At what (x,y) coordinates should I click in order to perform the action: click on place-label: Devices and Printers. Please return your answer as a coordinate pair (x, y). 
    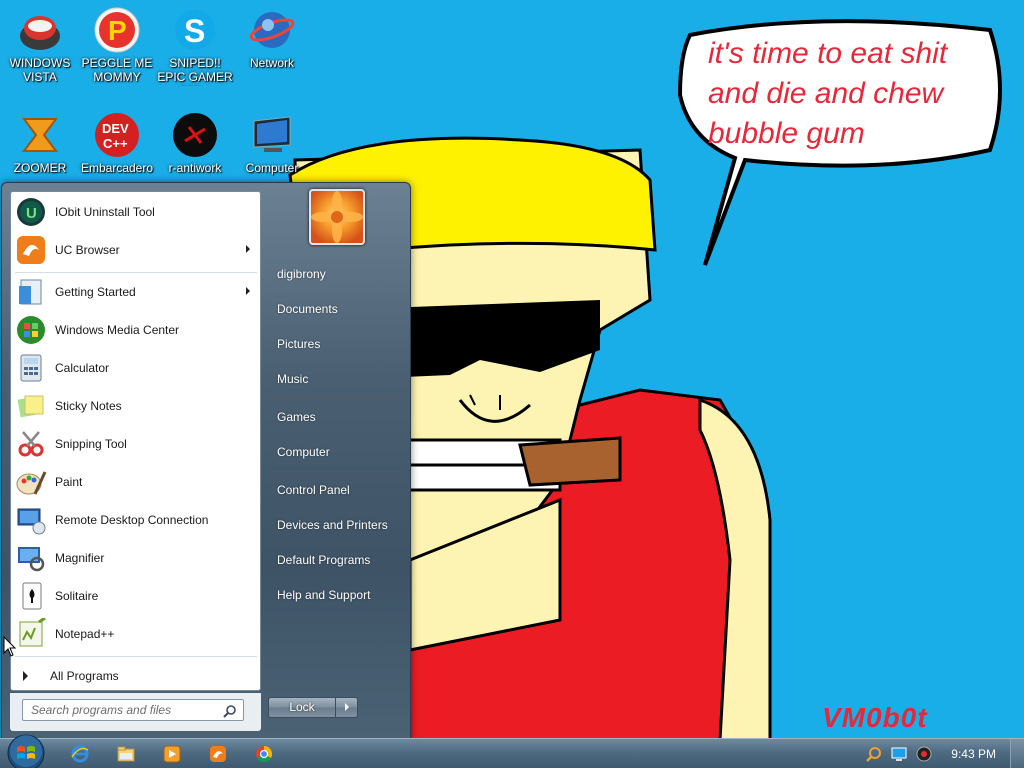
    Looking at the image, I should click on (332, 525).